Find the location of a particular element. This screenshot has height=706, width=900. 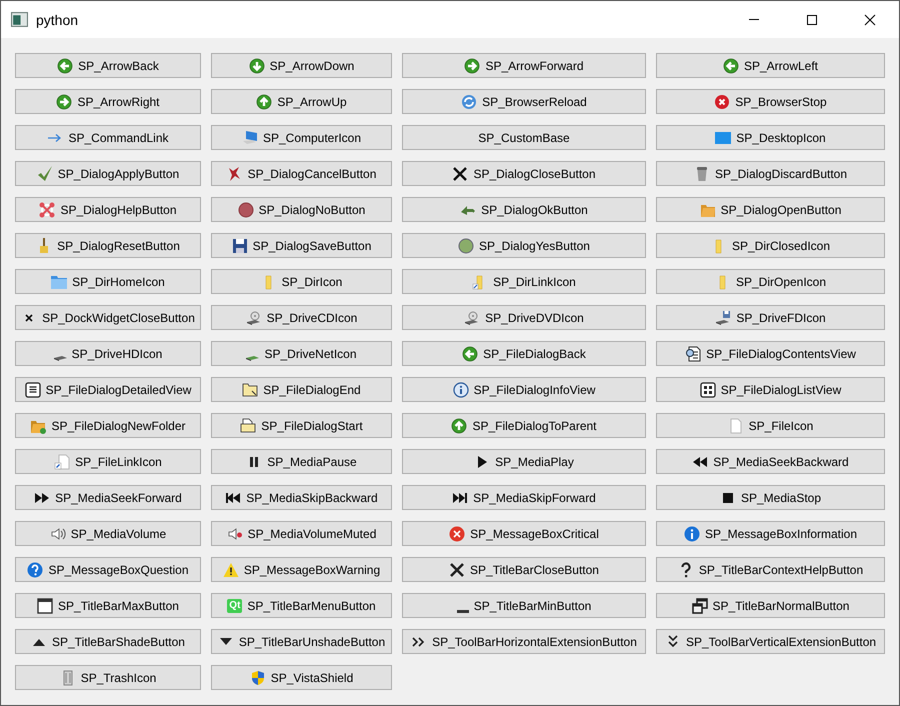

file-icon is located at coordinates (736, 426).